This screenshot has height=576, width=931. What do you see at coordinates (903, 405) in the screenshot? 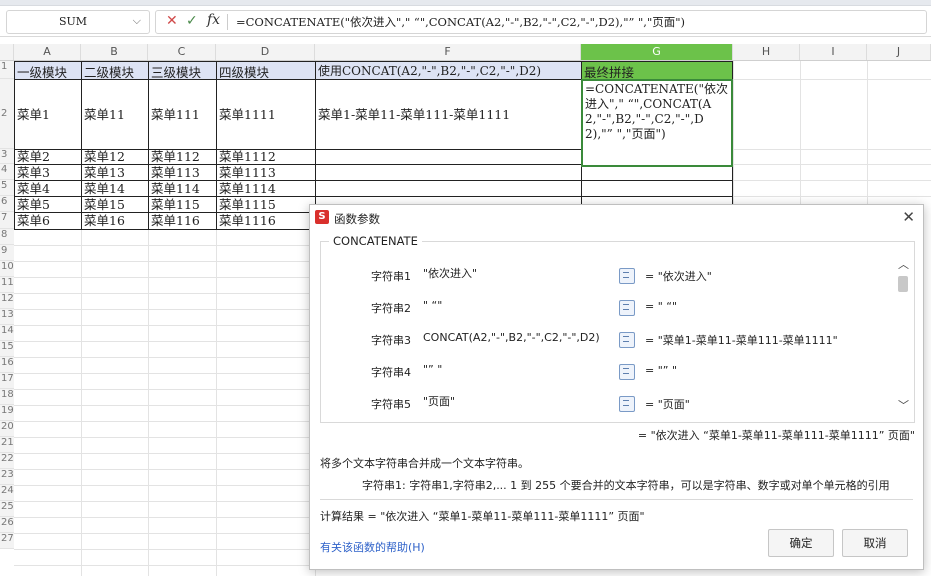
I see `chevron-down-icon: ﹀` at bounding box center [903, 405].